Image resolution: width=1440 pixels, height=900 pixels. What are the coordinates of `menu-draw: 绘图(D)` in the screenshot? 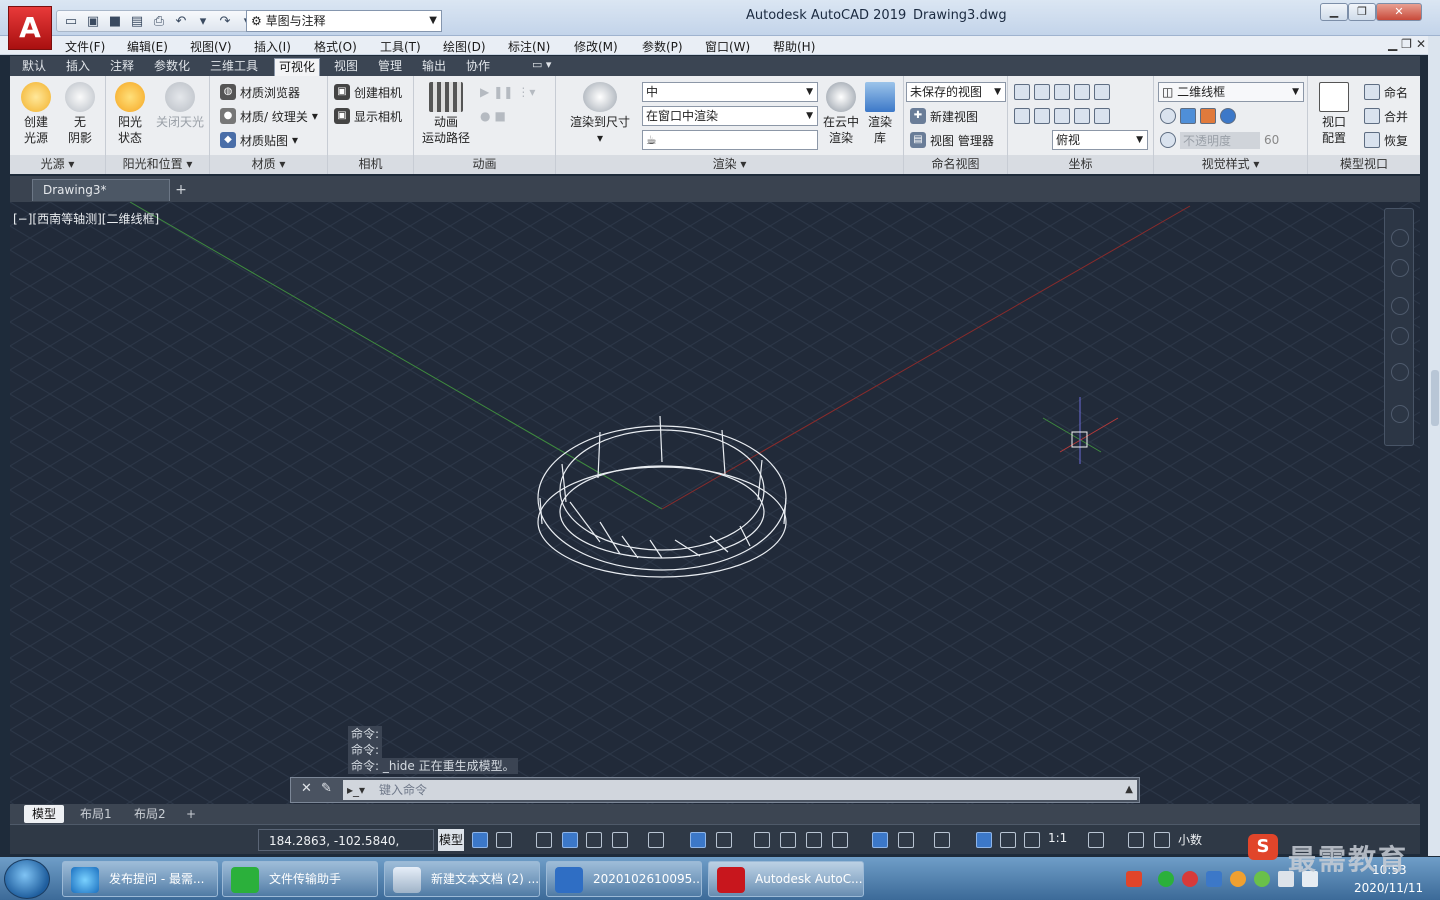 It's located at (464, 46).